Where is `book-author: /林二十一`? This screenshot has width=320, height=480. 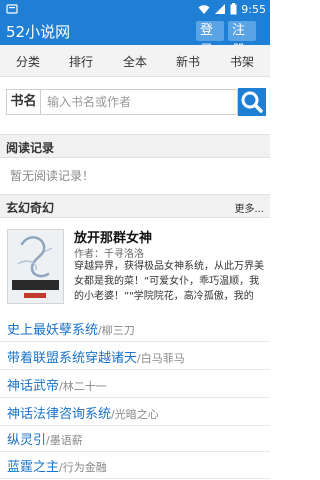 book-author: /林二十一 is located at coordinates (83, 386).